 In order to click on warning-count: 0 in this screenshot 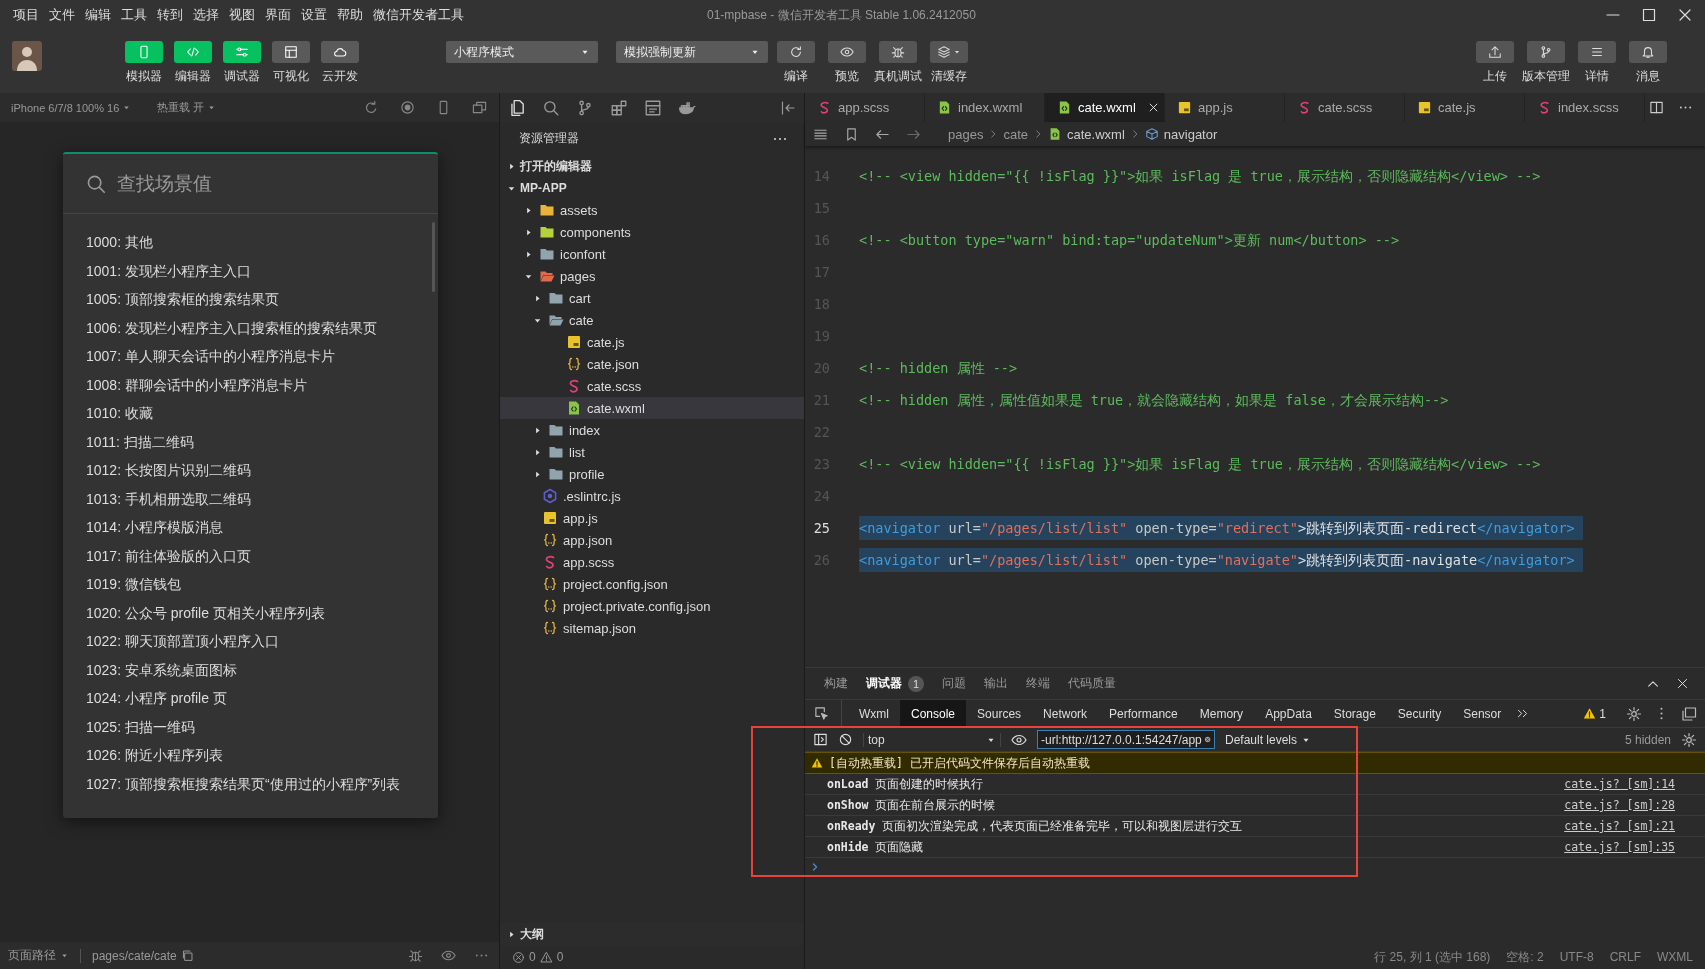, I will do `click(560, 957)`.